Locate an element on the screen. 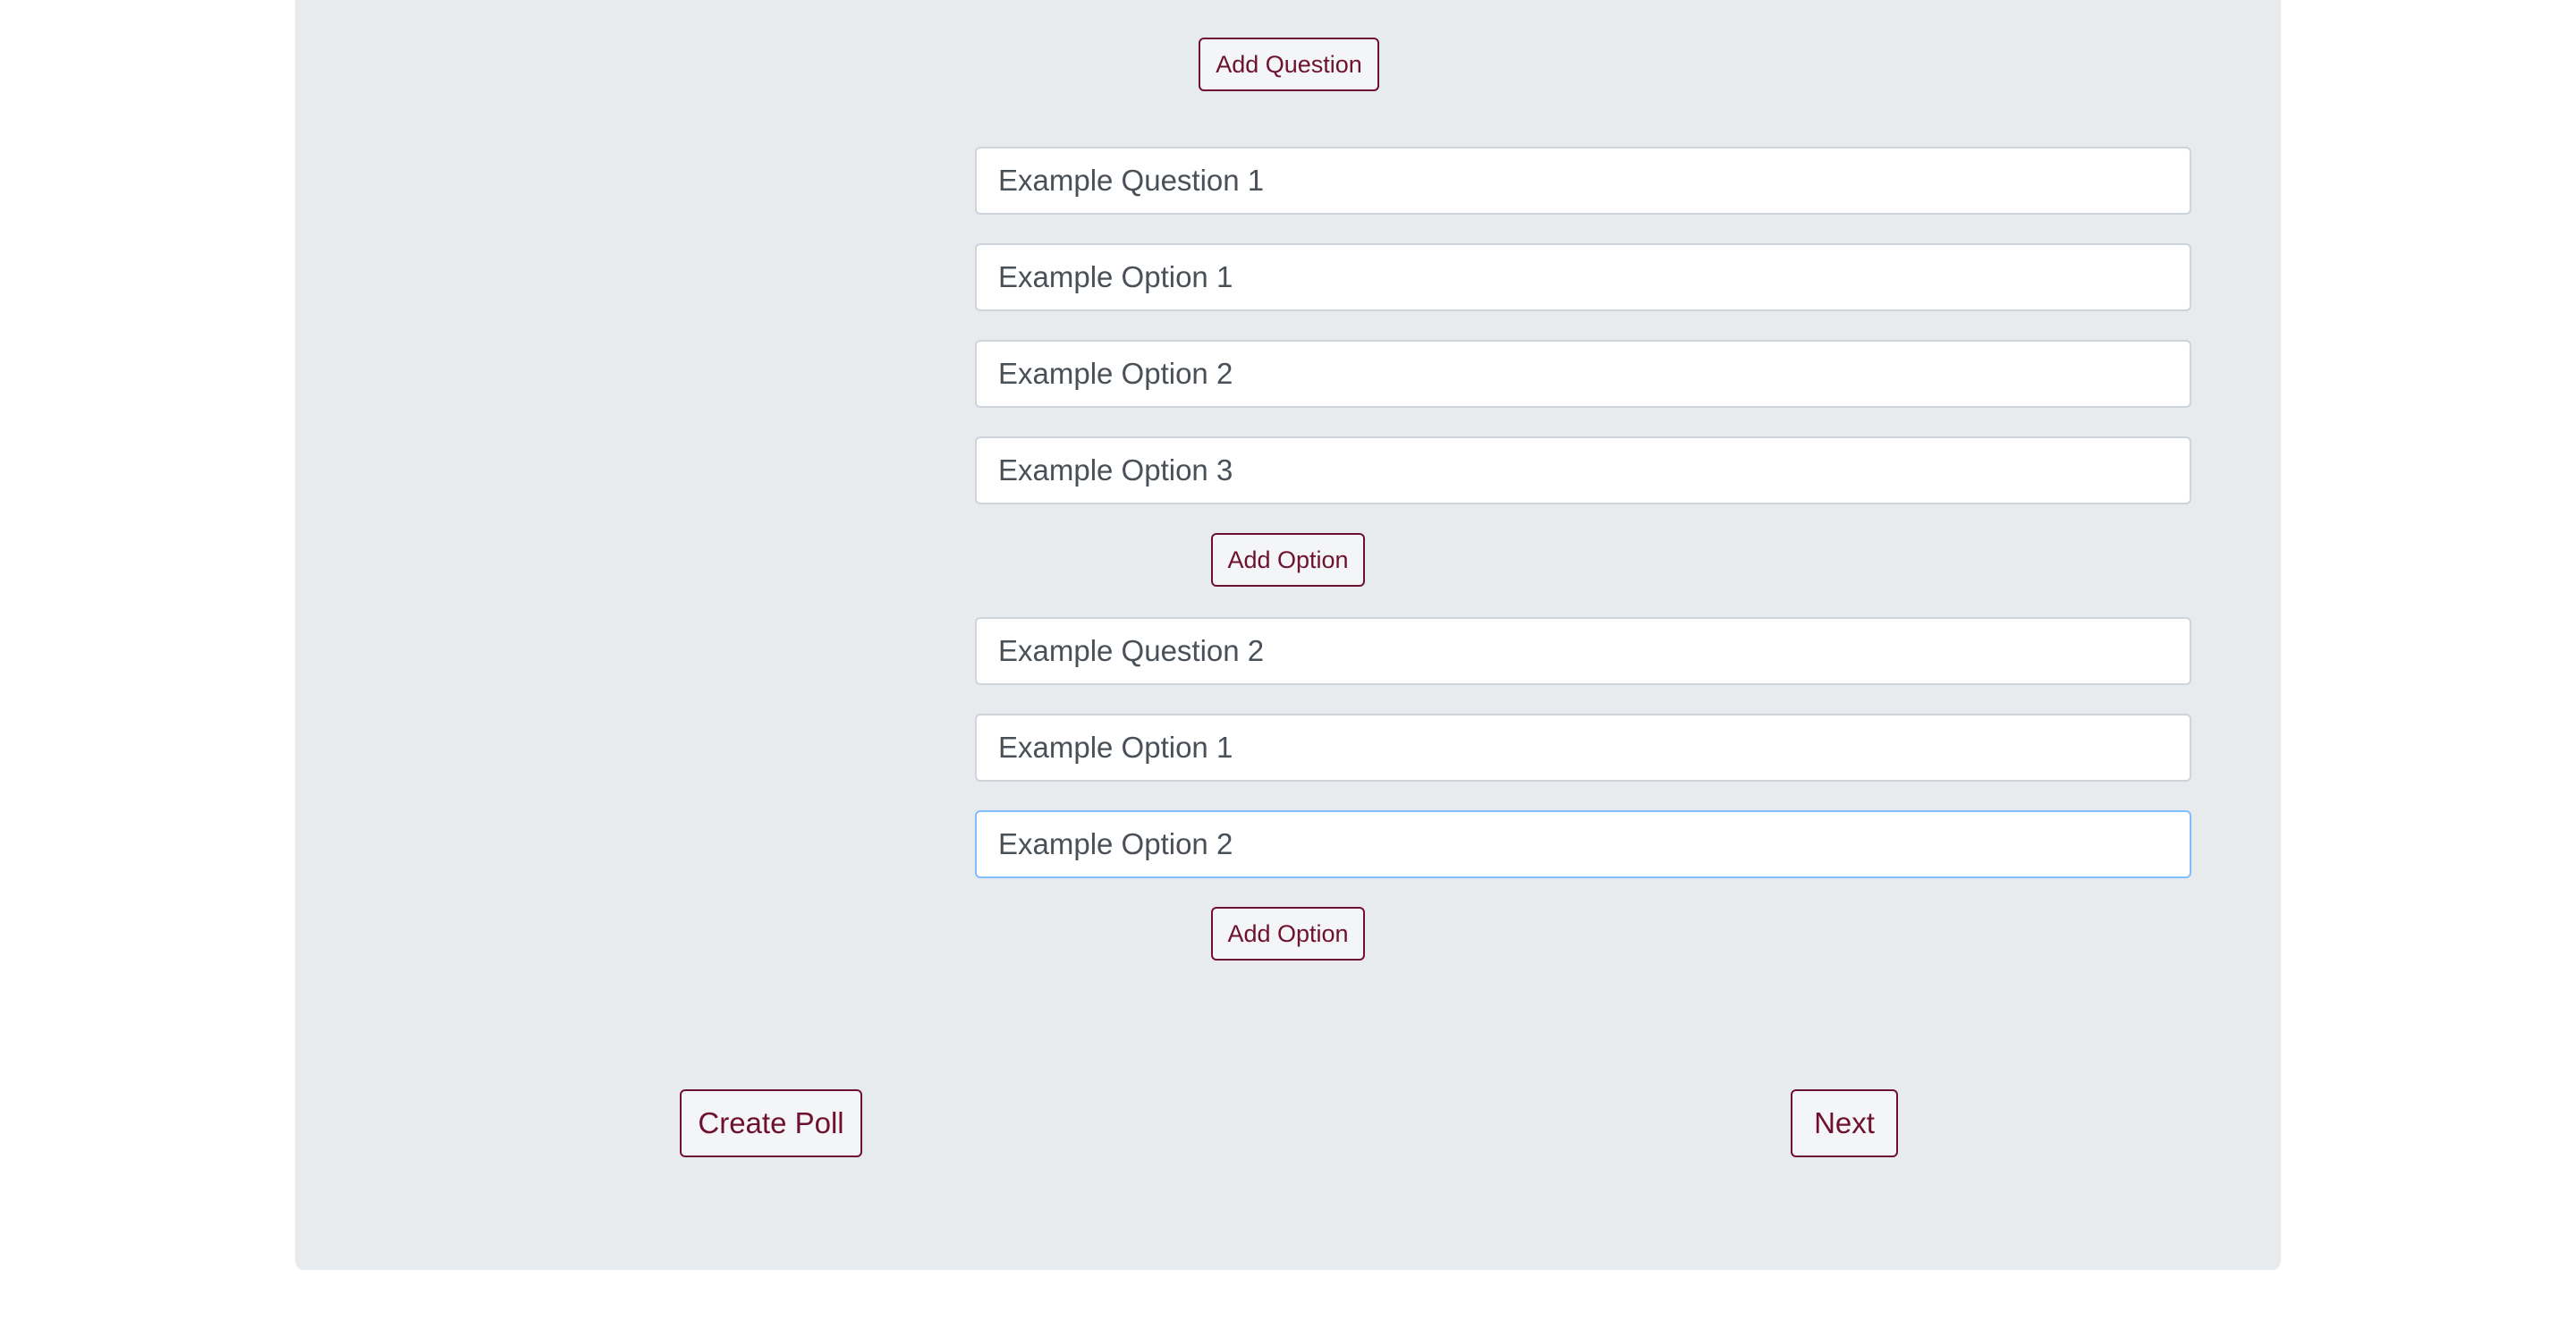  question-1-option-3-input is located at coordinates (1583, 470).